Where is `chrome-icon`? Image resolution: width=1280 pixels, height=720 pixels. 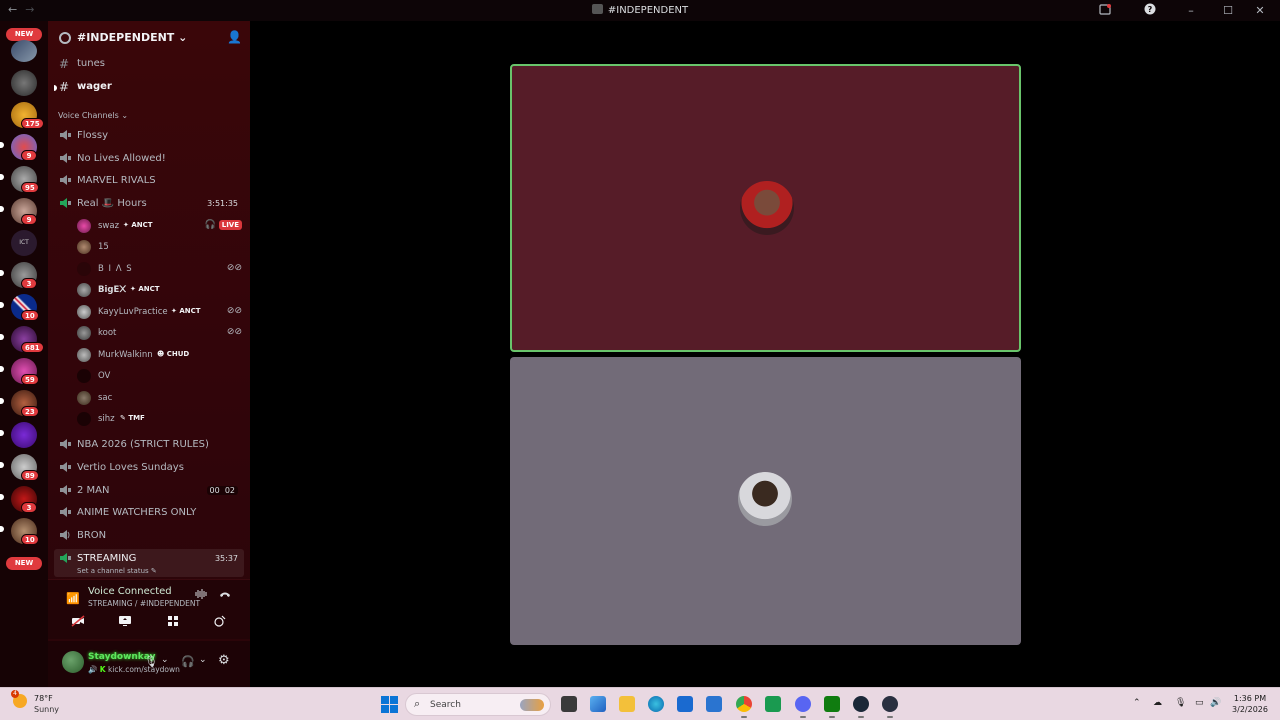 chrome-icon is located at coordinates (744, 707).